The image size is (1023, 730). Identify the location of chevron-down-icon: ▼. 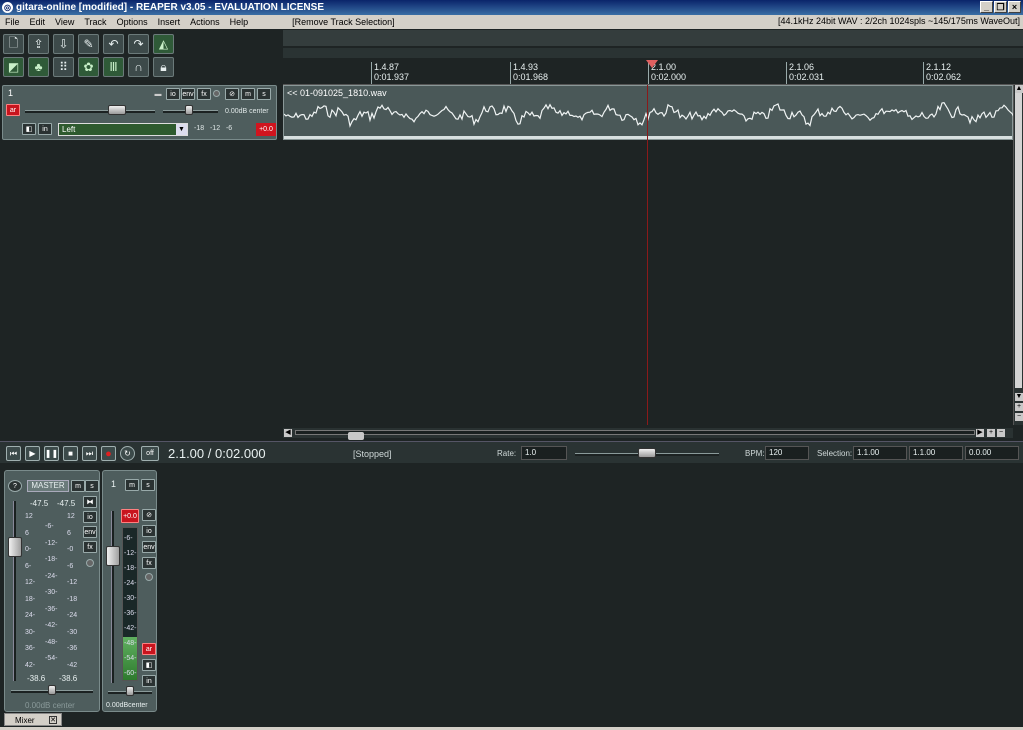
(181, 129).